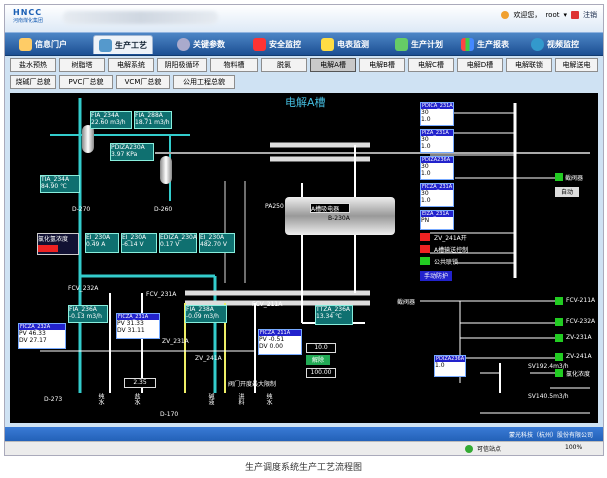  Describe the element at coordinates (274, 206) in the screenshot. I see `pa-tag: PA250` at that location.